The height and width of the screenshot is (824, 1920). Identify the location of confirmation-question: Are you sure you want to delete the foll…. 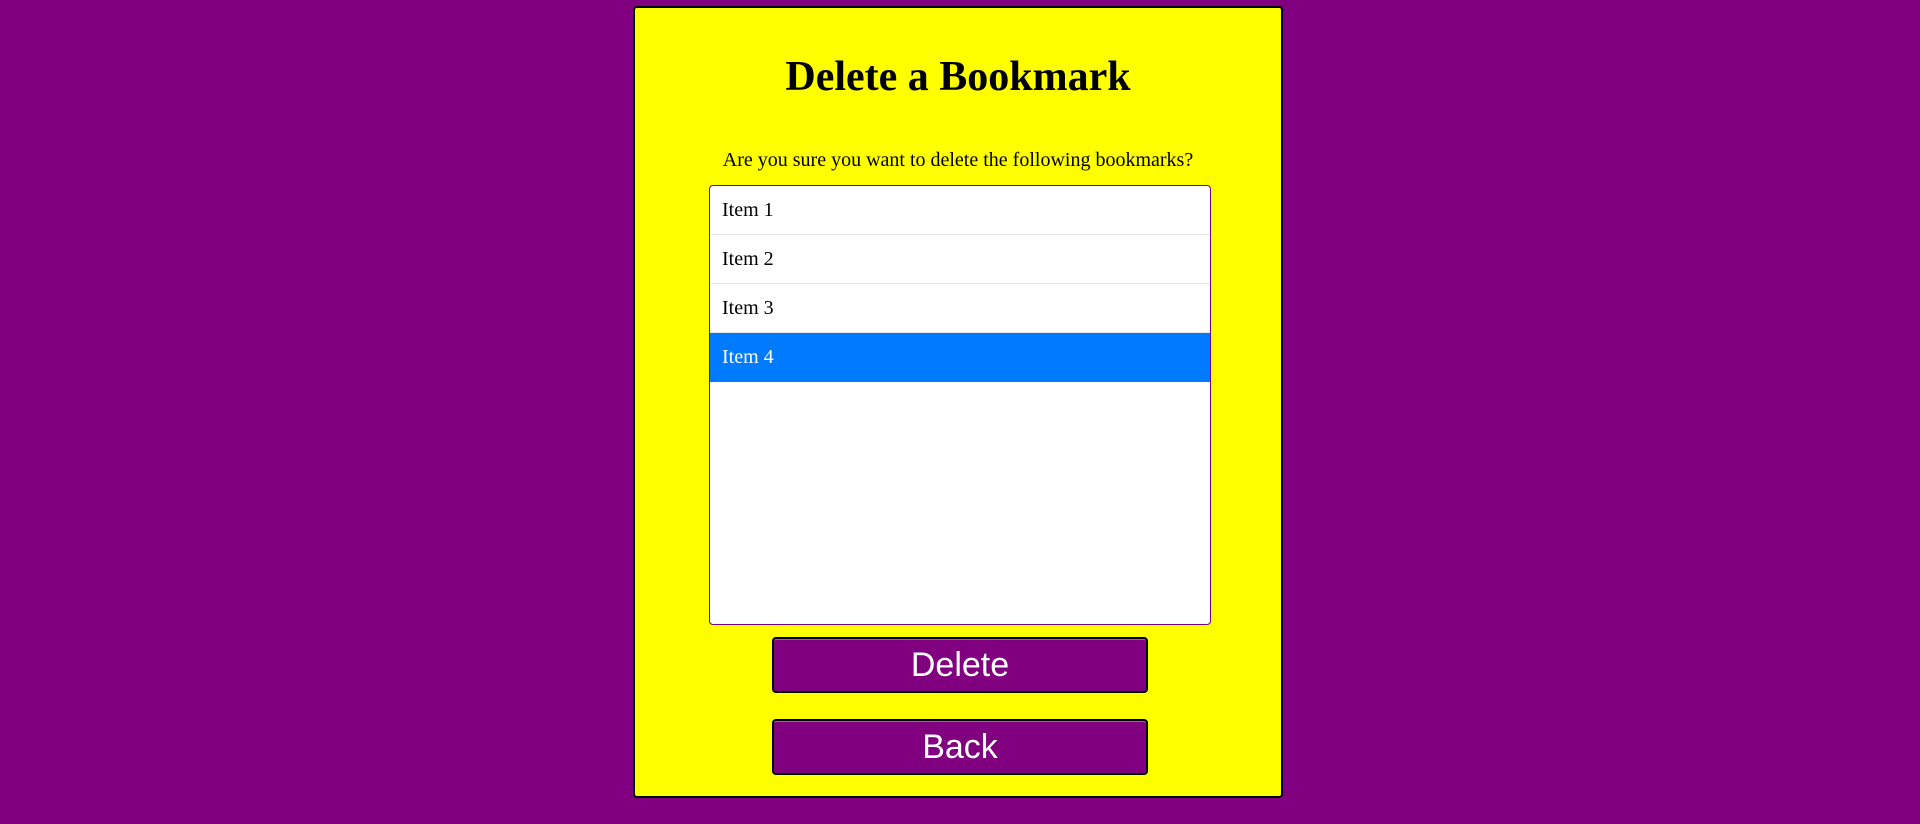
(958, 160).